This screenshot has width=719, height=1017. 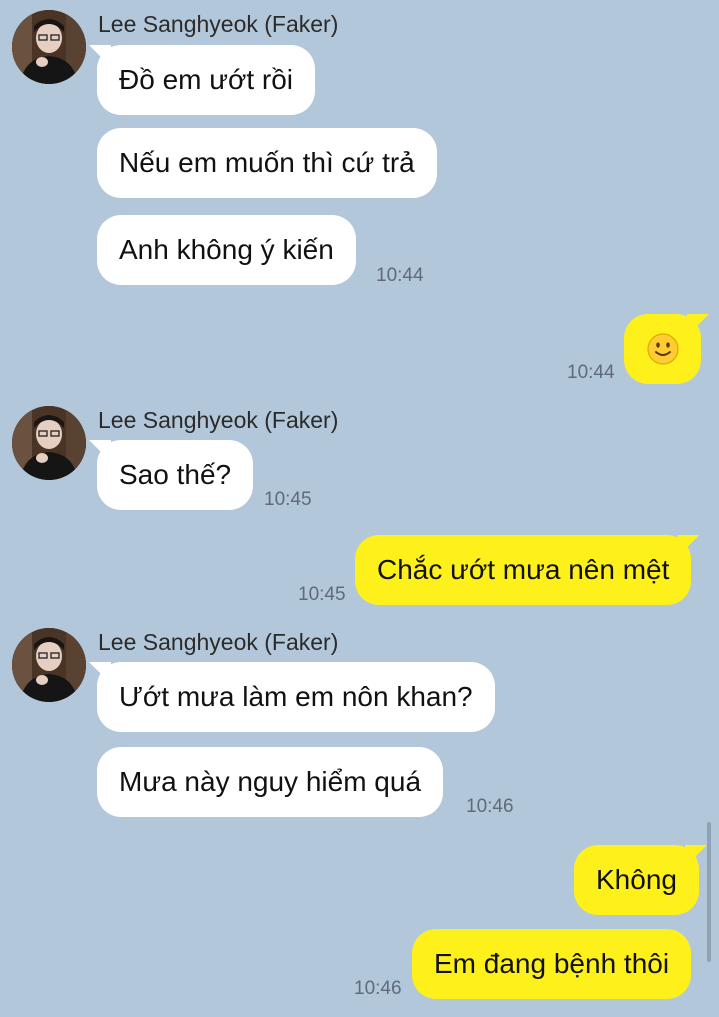 I want to click on message-bubble-incoming: Đồ em ướt rồi, so click(x=206, y=80).